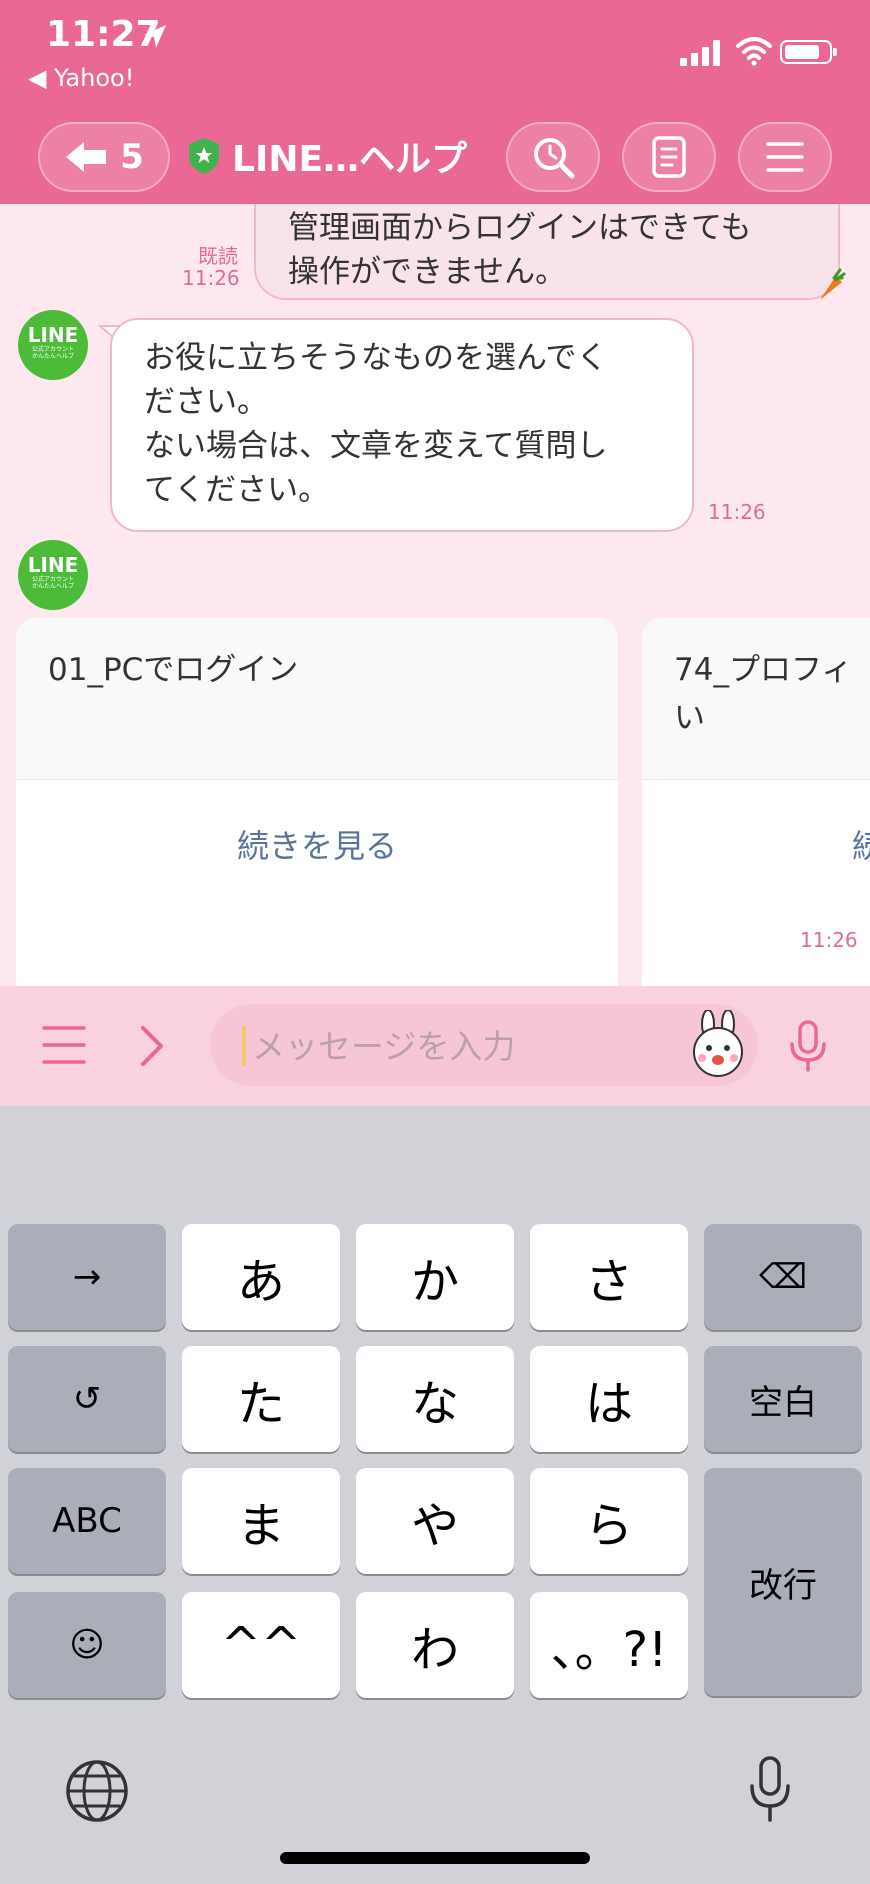  I want to click on wifi-icon, so click(754, 51).